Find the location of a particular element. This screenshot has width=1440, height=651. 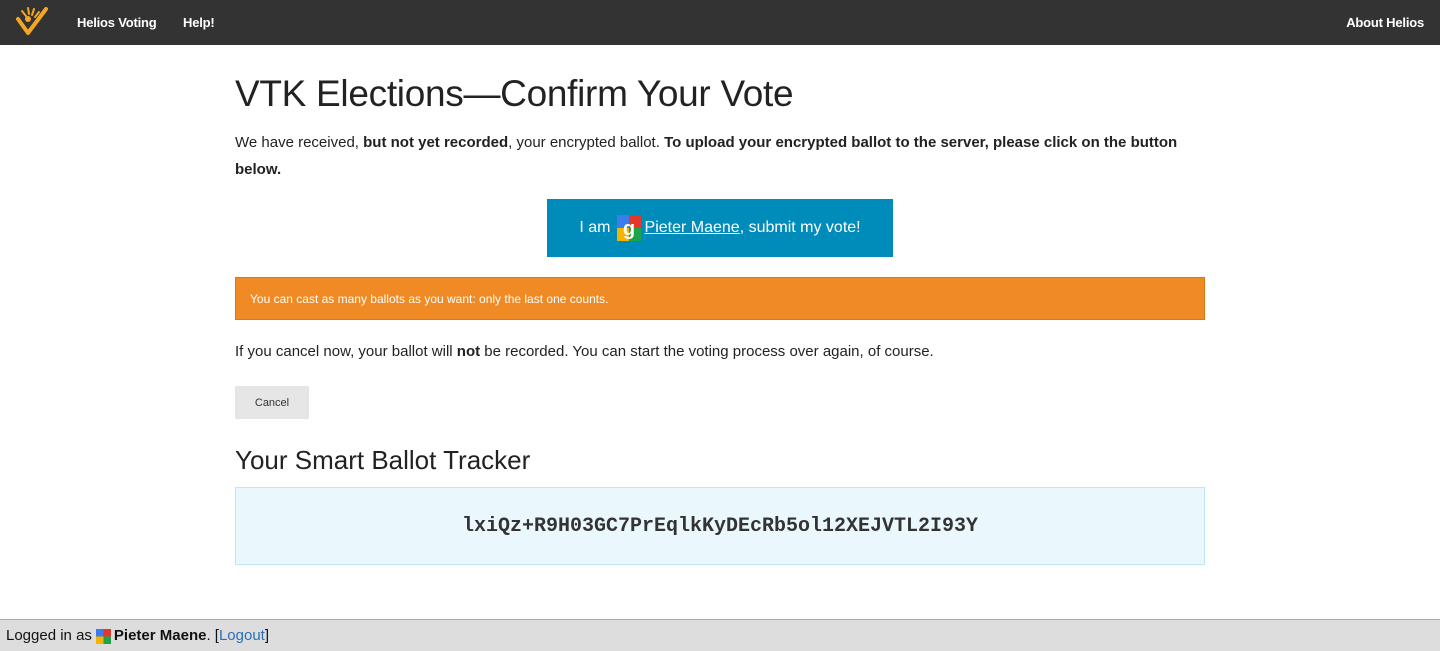

nav-about-helios: About Helios is located at coordinates (1385, 22).